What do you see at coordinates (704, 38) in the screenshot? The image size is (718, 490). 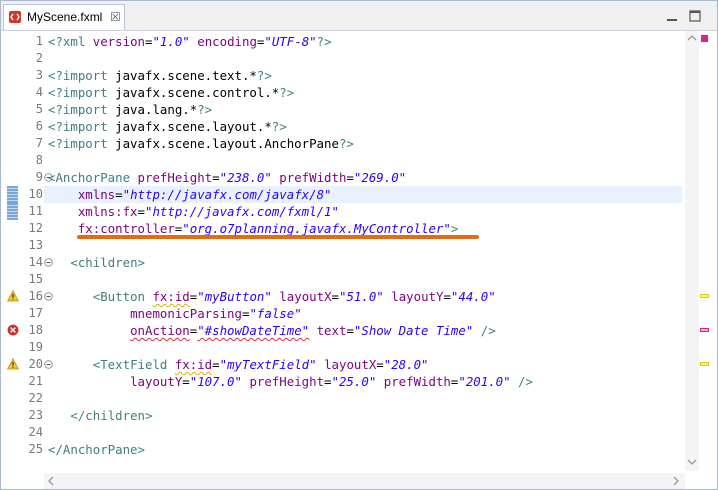 I see `error-summary-marker` at bounding box center [704, 38].